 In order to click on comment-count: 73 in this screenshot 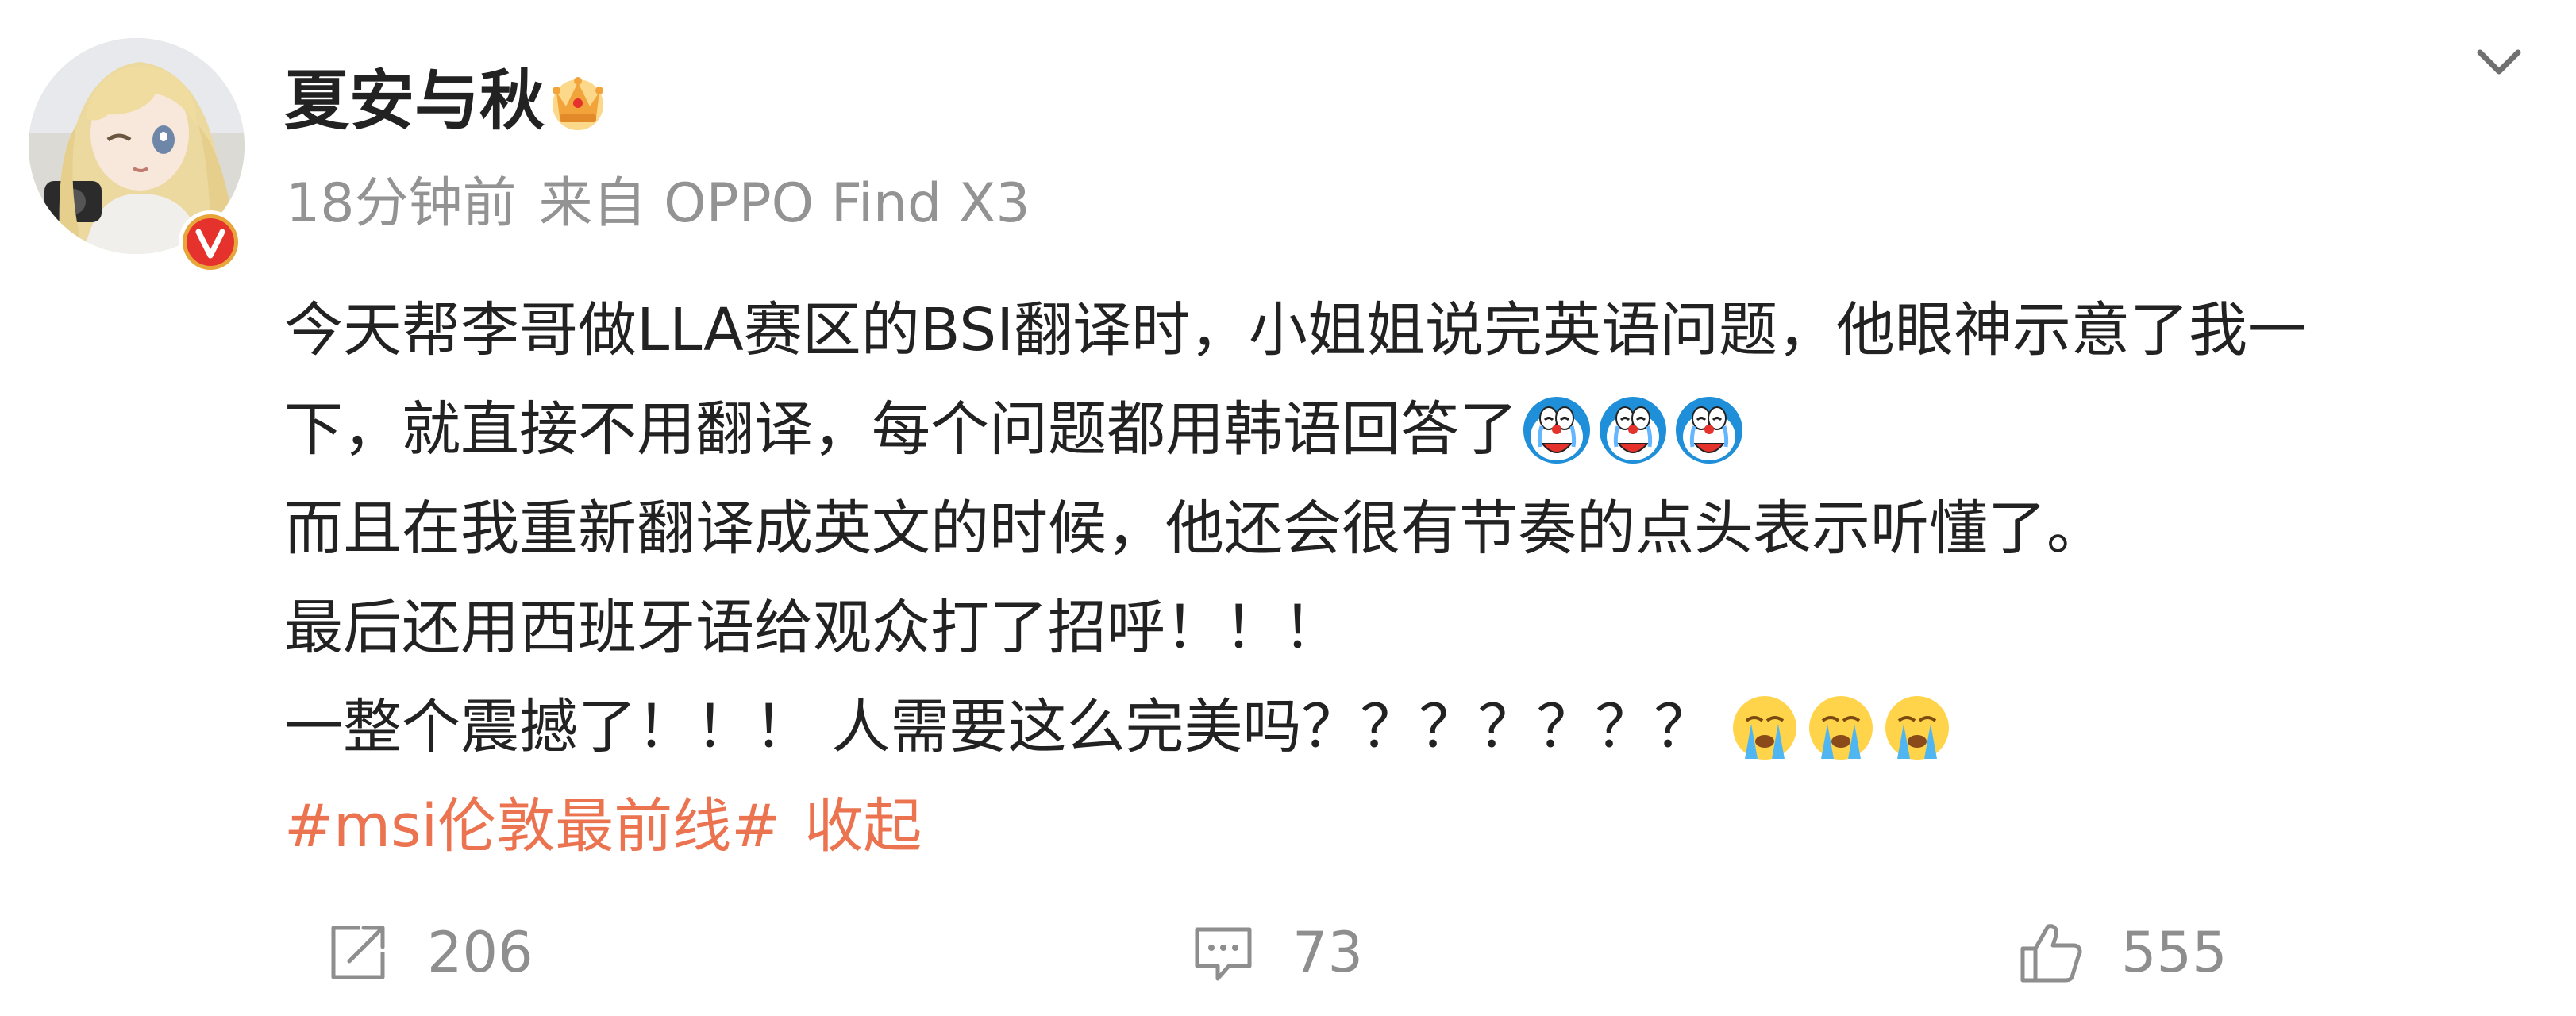, I will do `click(1328, 952)`.